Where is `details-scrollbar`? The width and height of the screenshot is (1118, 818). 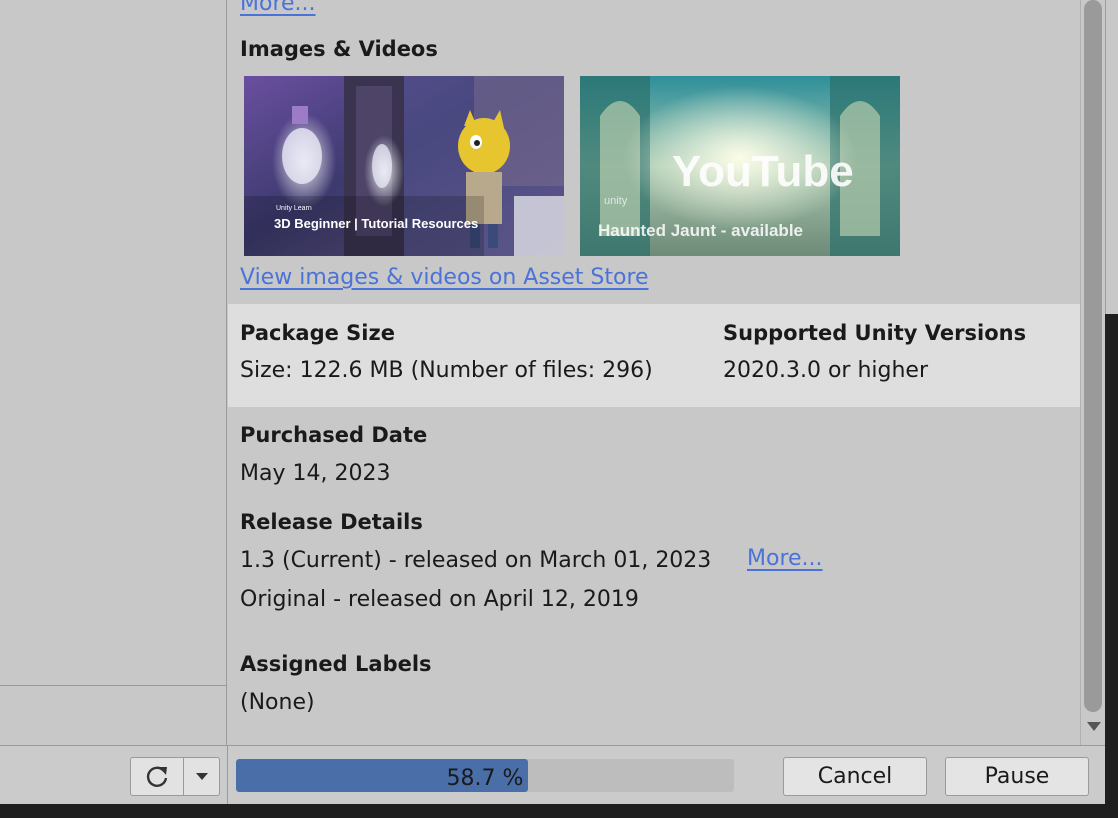
details-scrollbar is located at coordinates (1092, 372).